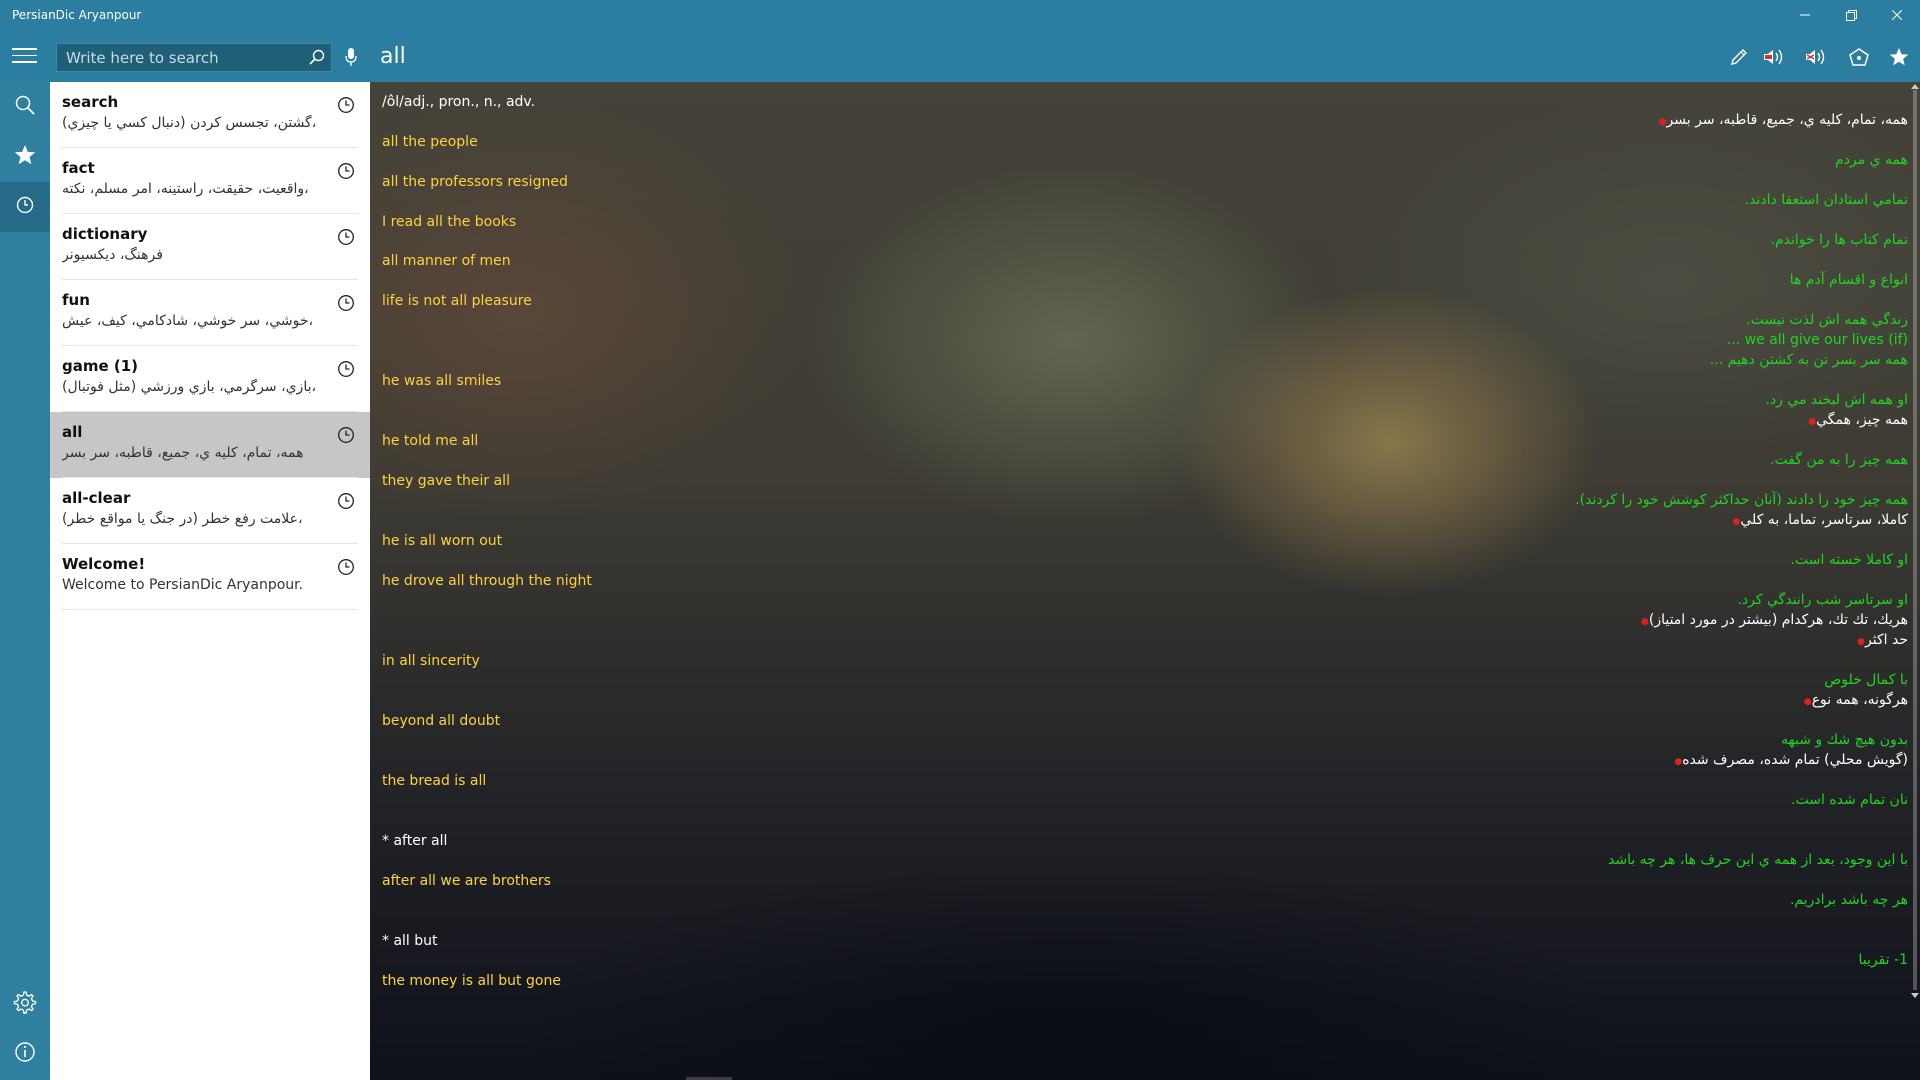  I want to click on history-word: fun, so click(76, 300).